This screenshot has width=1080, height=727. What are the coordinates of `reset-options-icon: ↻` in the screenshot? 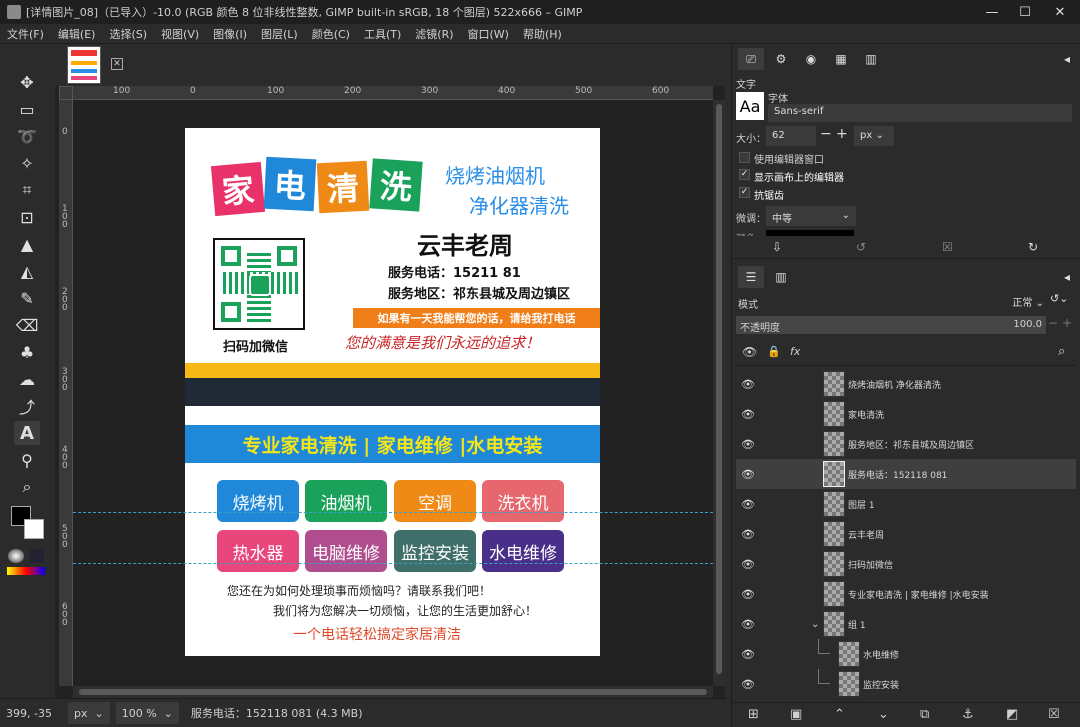 It's located at (1033, 247).